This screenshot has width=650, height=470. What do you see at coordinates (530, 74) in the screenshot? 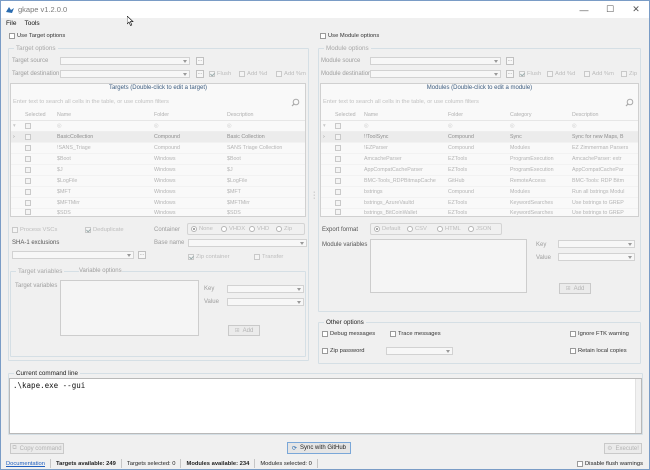
I see `module-flush-checkbox: Flush` at bounding box center [530, 74].